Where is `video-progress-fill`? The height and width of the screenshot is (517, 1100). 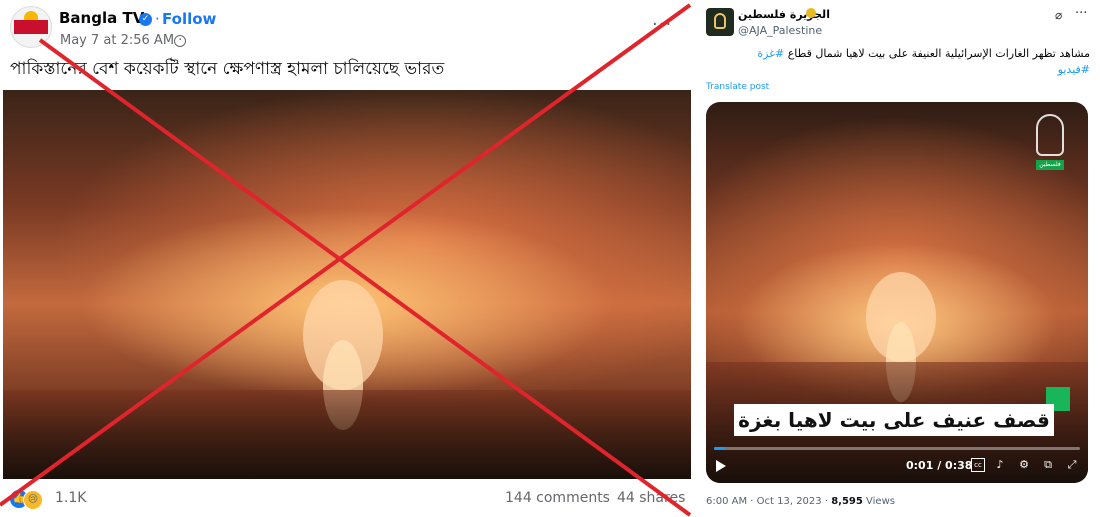 video-progress-fill is located at coordinates (719, 448).